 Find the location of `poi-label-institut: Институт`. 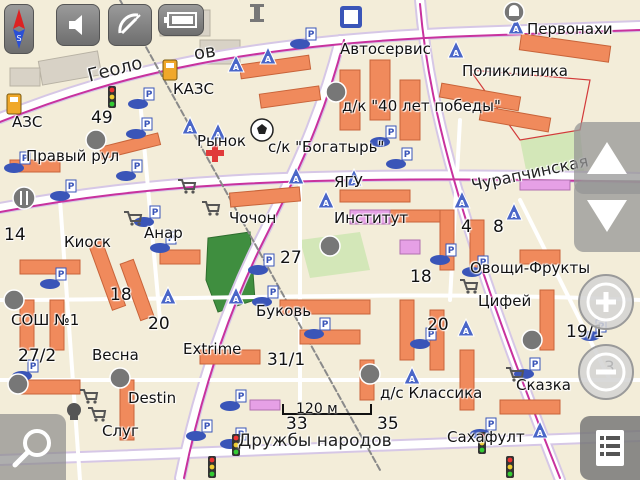

poi-label-institut: Институт is located at coordinates (371, 218).